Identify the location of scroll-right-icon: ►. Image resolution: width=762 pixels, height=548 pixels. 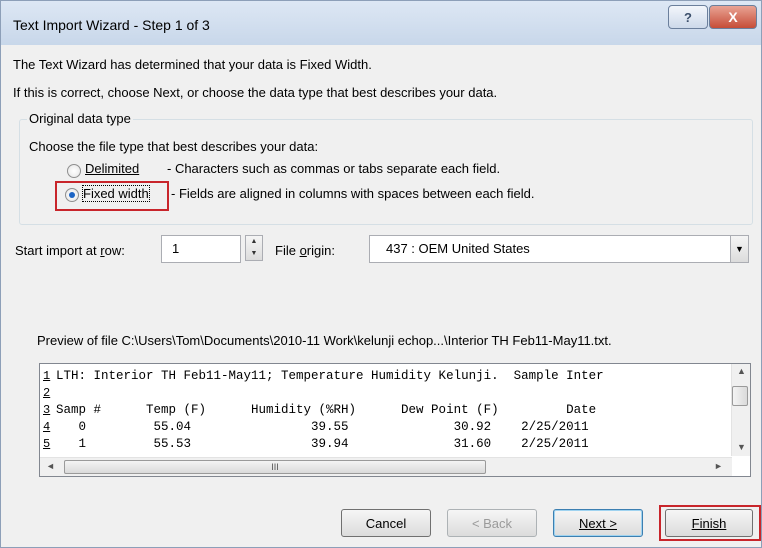
(718, 466).